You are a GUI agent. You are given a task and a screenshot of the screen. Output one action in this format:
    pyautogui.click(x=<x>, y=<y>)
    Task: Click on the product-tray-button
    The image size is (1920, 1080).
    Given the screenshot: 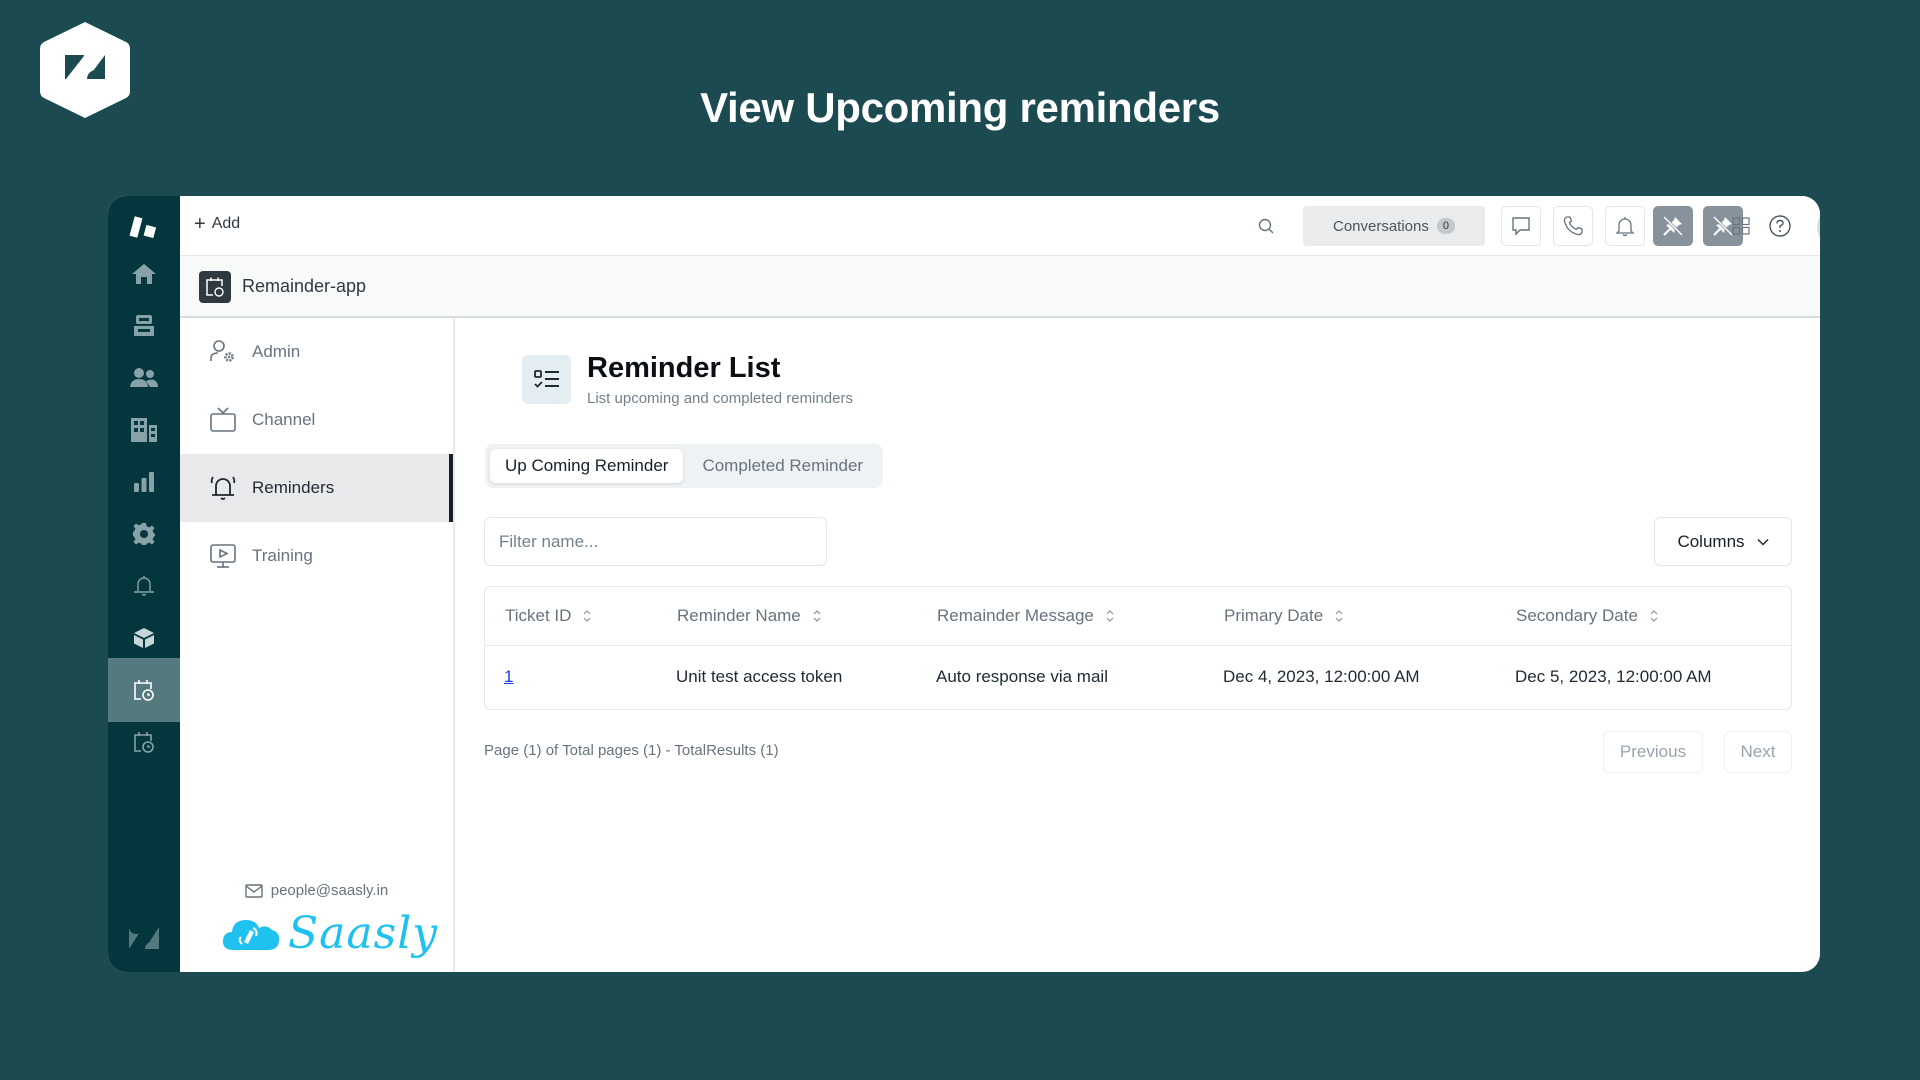 What is the action you would take?
    pyautogui.click(x=1741, y=226)
    